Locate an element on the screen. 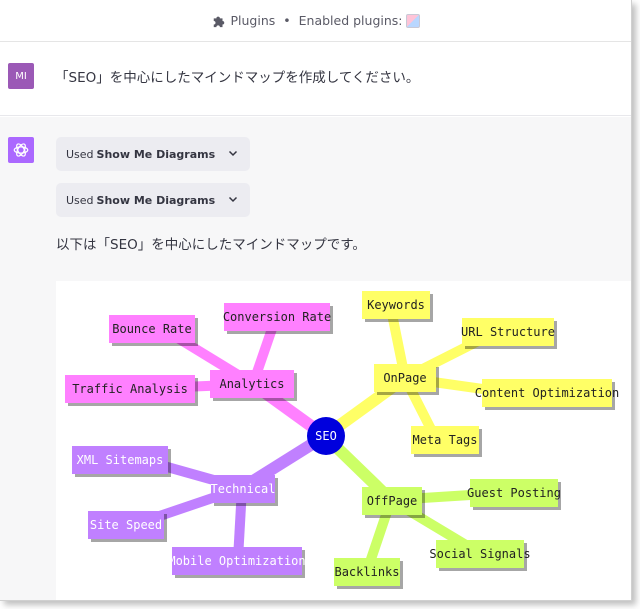  show-me-plugin-icon is located at coordinates (412, 20).